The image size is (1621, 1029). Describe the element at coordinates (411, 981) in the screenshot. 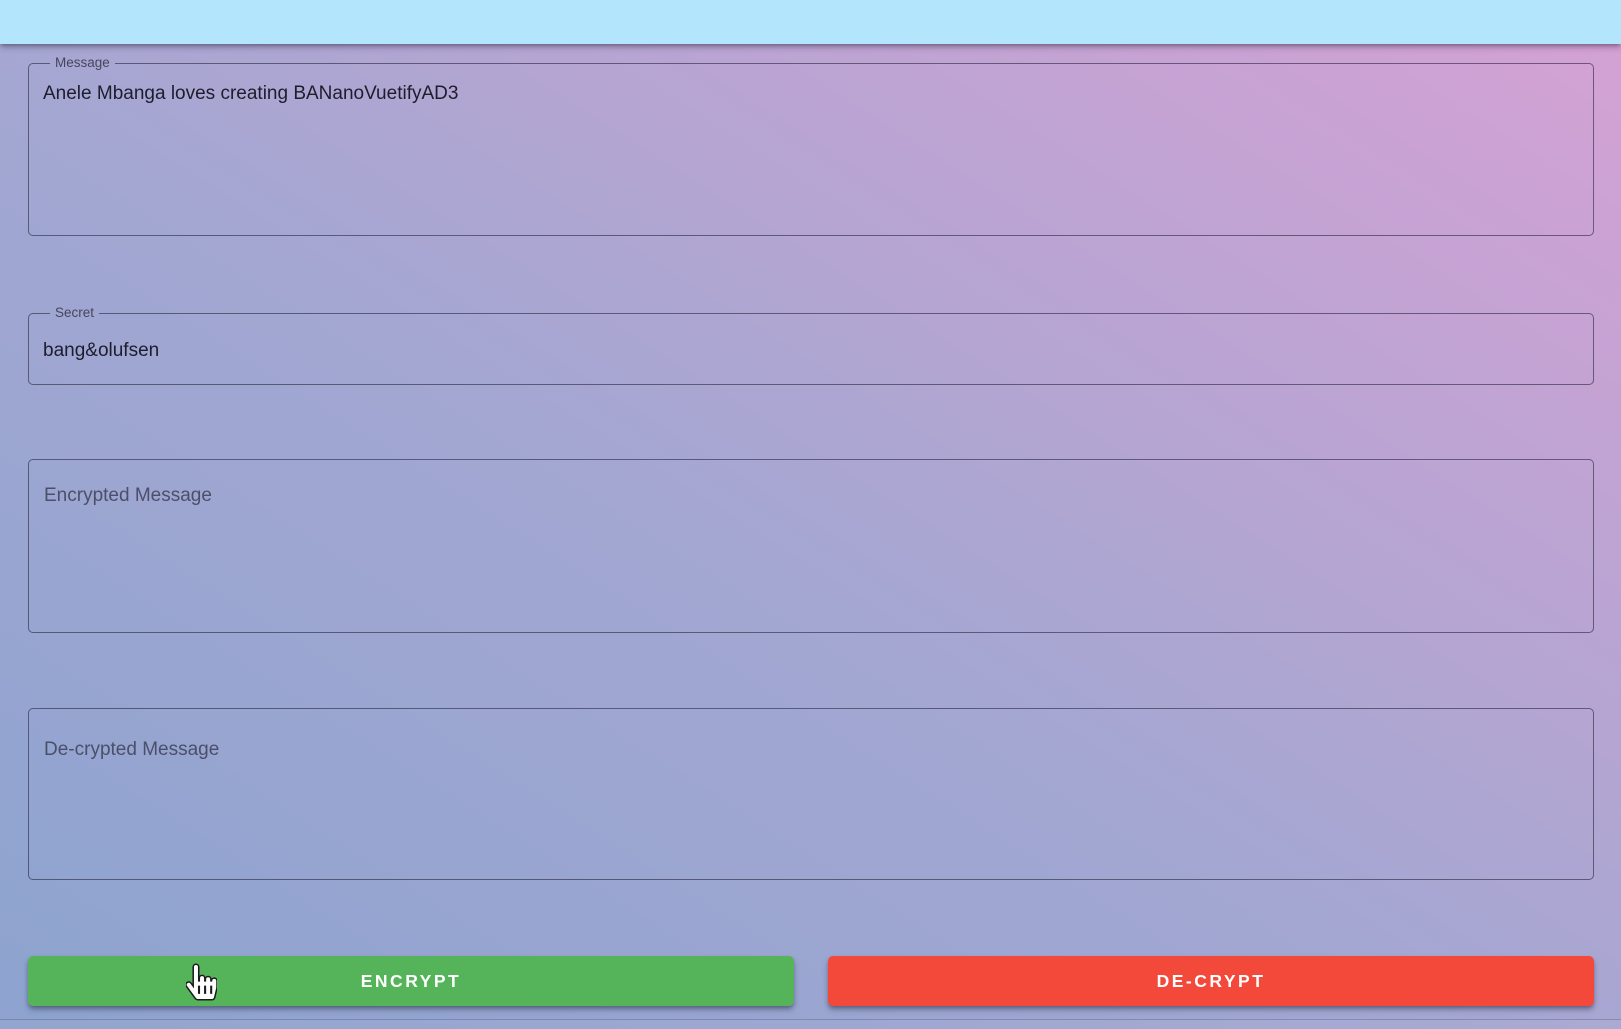

I see `encrypt-button: ENCRYPT` at that location.